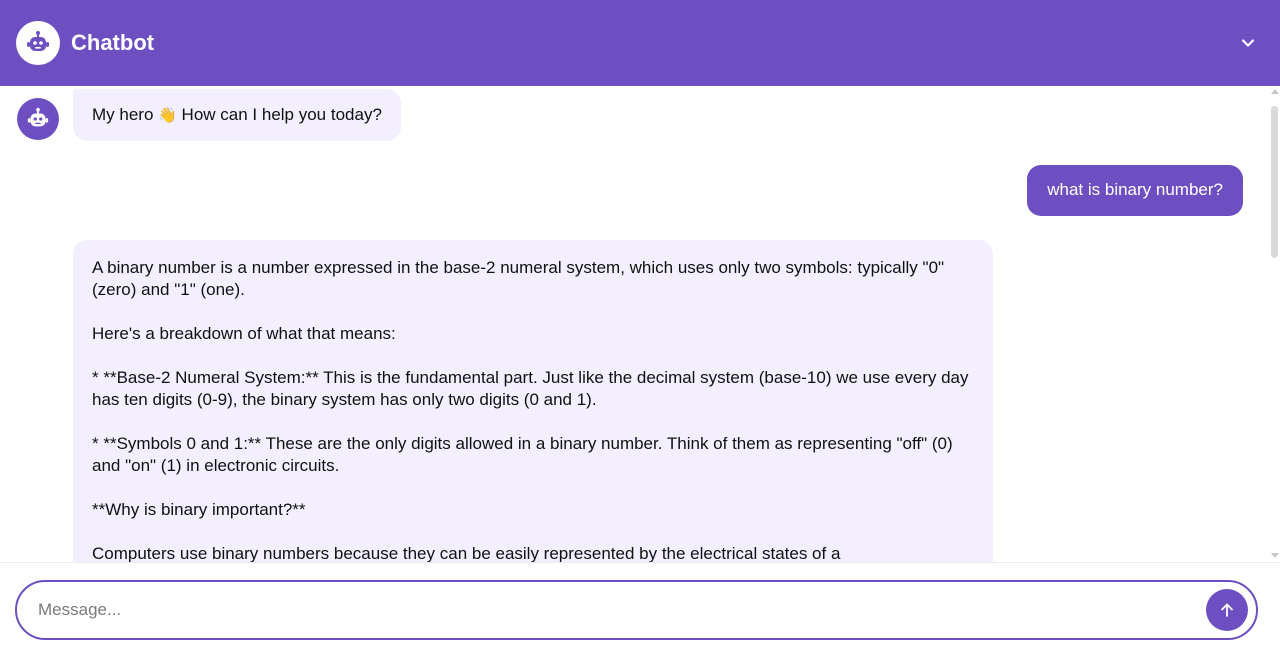 The height and width of the screenshot is (657, 1280). Describe the element at coordinates (1135, 190) in the screenshot. I see `user-message: what is binary number?` at that location.